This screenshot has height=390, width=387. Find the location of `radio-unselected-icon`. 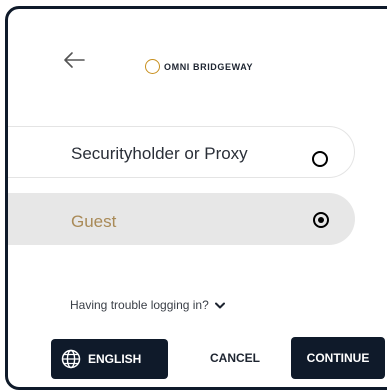

radio-unselected-icon is located at coordinates (320, 159).